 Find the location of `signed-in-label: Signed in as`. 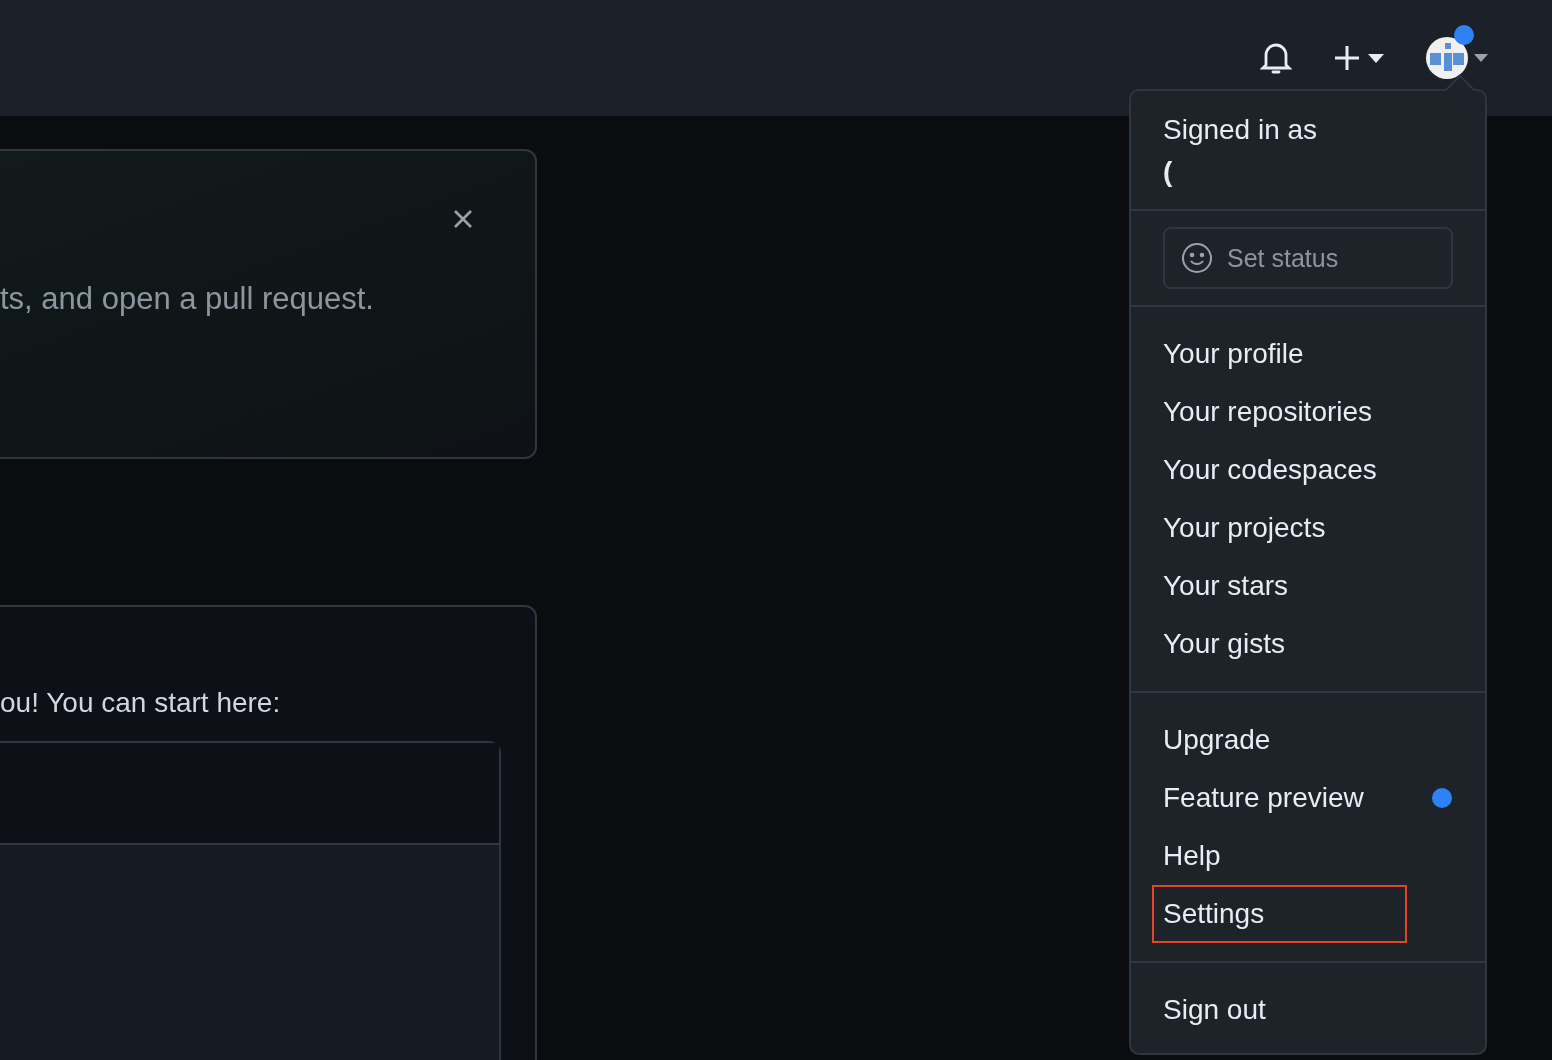

signed-in-label: Signed in as is located at coordinates (1241, 130).